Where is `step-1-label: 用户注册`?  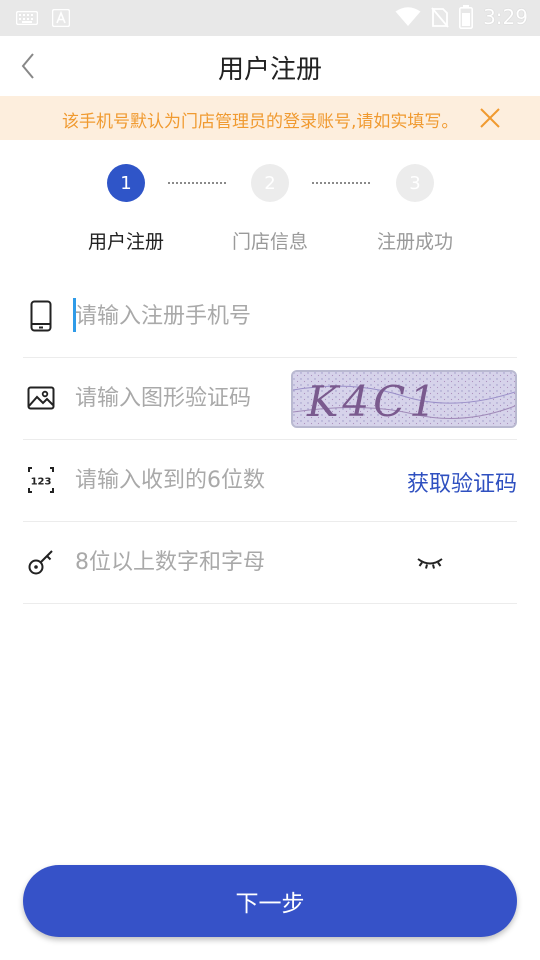
step-1-label: 用户注册 is located at coordinates (125, 242).